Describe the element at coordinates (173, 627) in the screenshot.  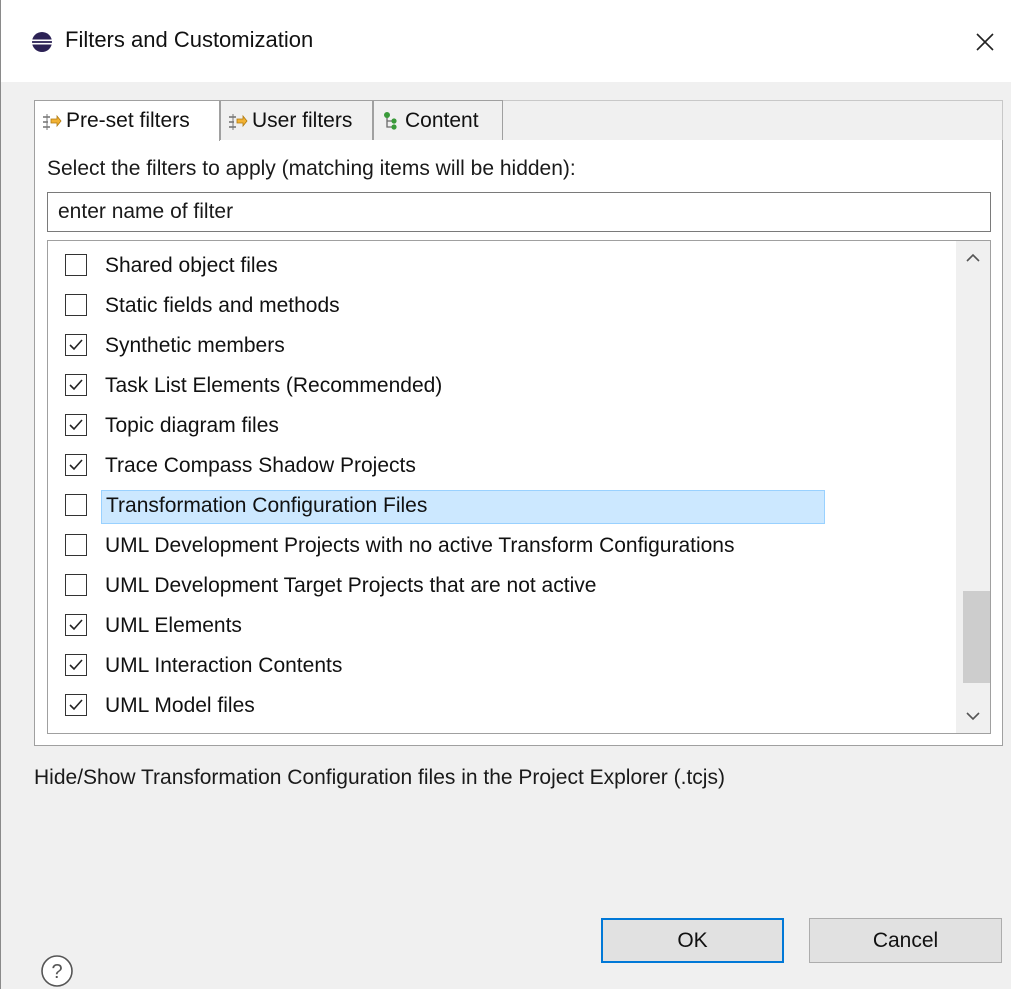
I see `filter-label: UML Elements` at that location.